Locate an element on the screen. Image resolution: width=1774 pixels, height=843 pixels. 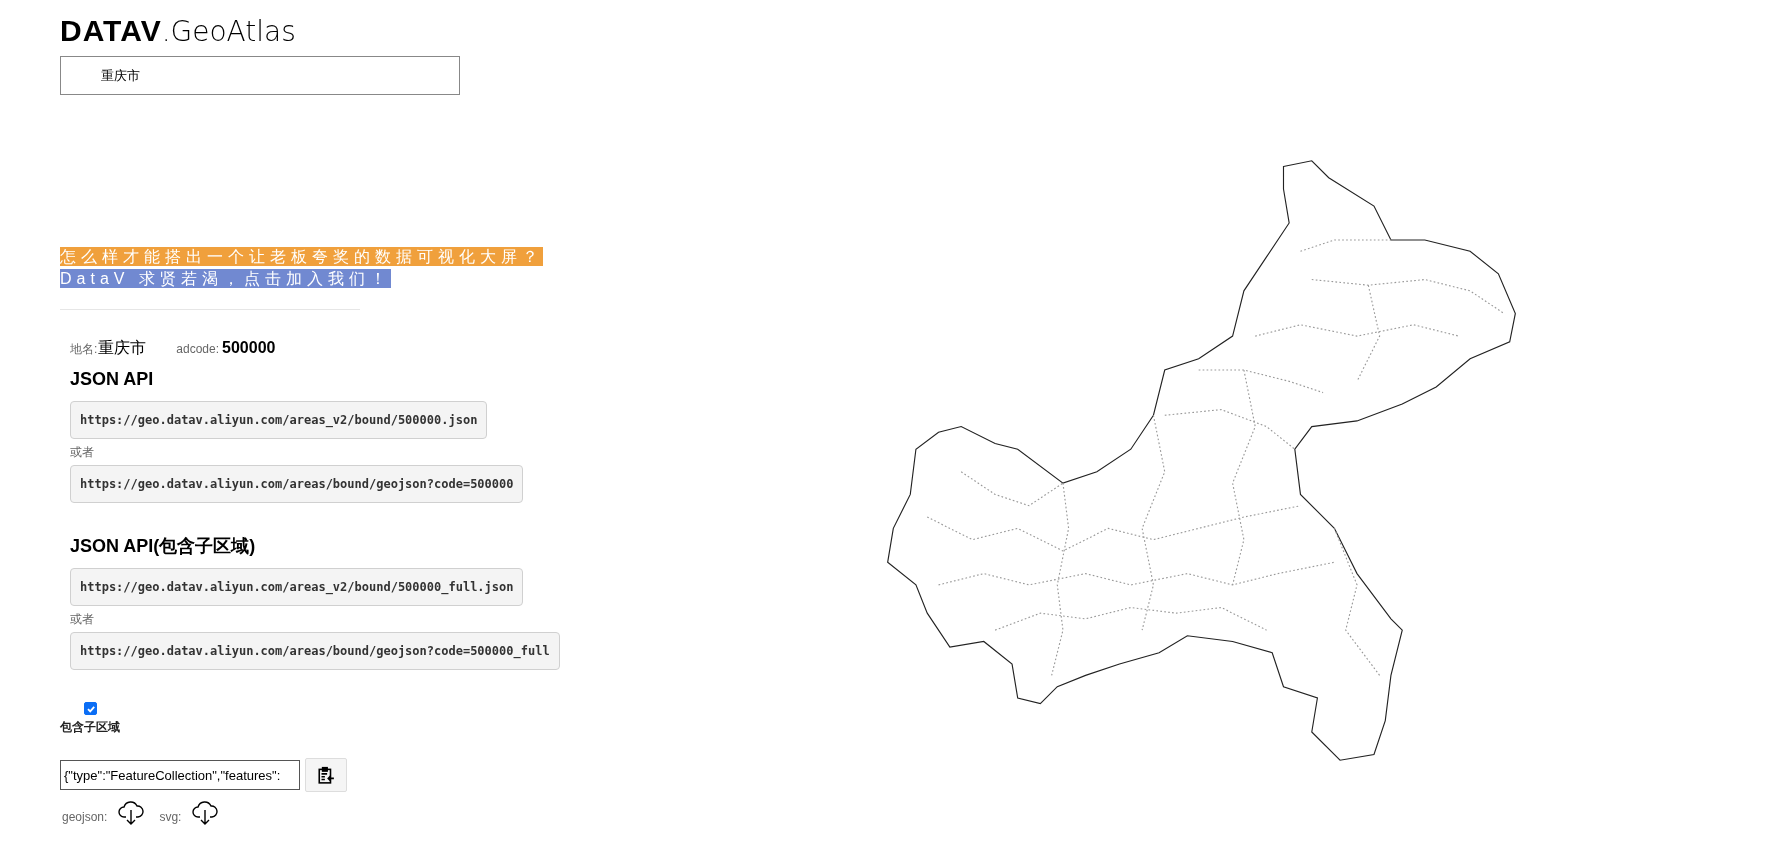
geojson-output-field: {"type":"FeatureCollection","features": is located at coordinates (180, 775).